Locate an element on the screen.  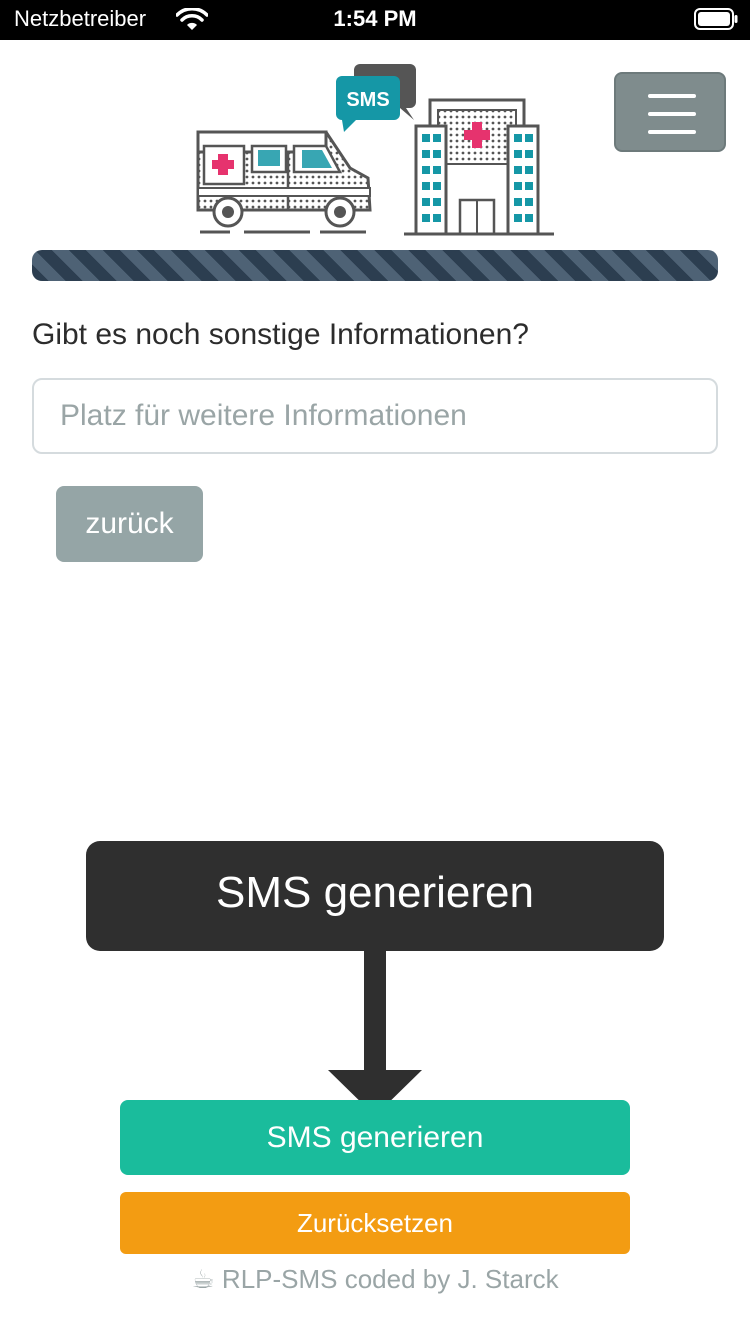
hospital-icon is located at coordinates (479, 167).